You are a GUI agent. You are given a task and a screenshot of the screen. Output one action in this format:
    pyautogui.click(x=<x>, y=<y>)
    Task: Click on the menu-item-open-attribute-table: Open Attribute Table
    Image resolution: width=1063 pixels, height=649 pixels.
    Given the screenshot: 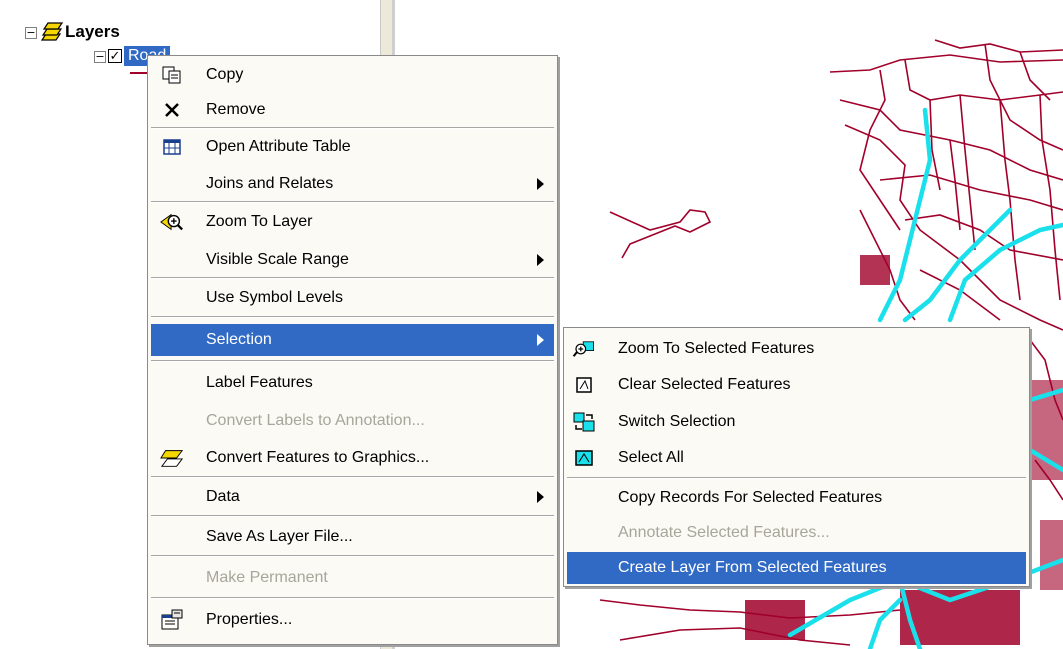 What is the action you would take?
    pyautogui.click(x=352, y=147)
    